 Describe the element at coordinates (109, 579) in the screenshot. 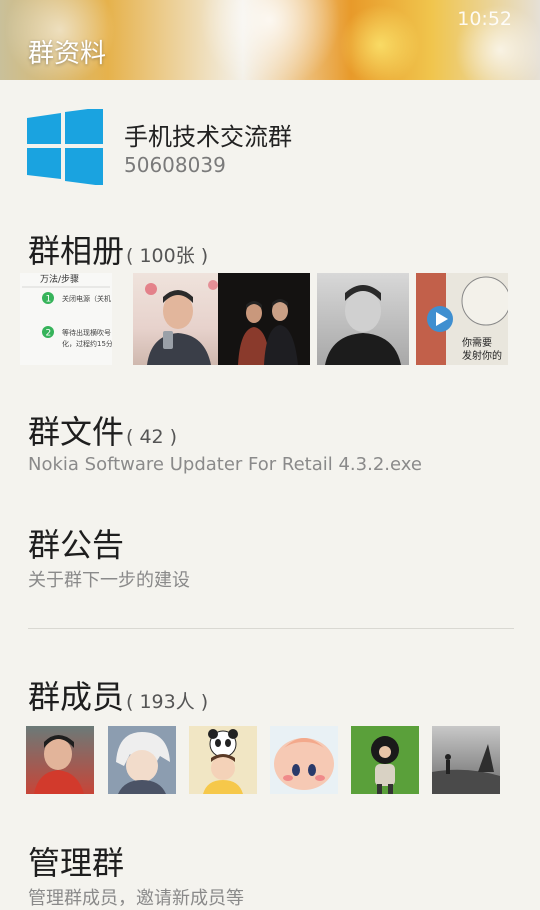

I see `latest-announcement: 关于群下一步的建设` at that location.